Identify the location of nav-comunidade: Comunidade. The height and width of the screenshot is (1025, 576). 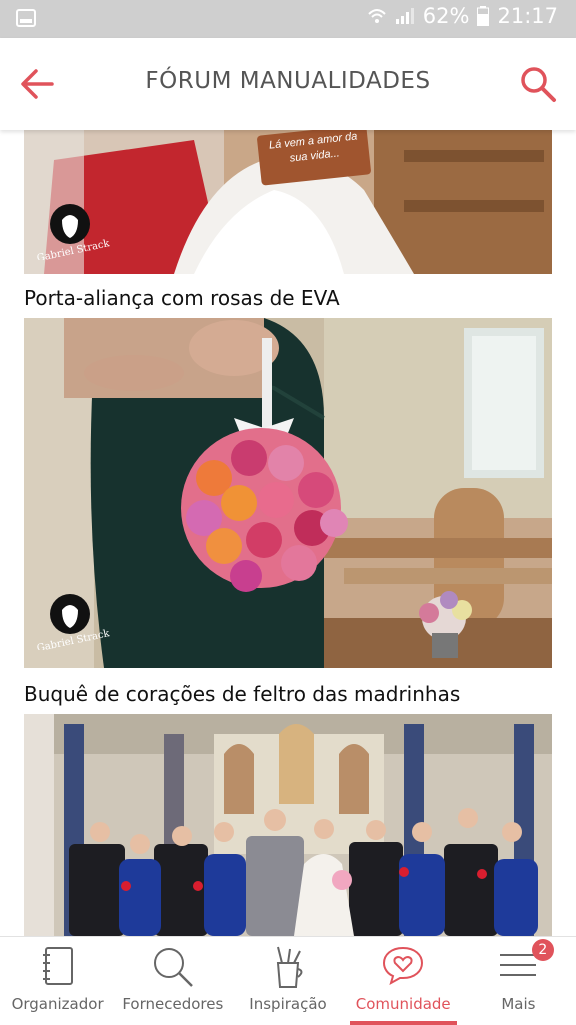
(403, 981).